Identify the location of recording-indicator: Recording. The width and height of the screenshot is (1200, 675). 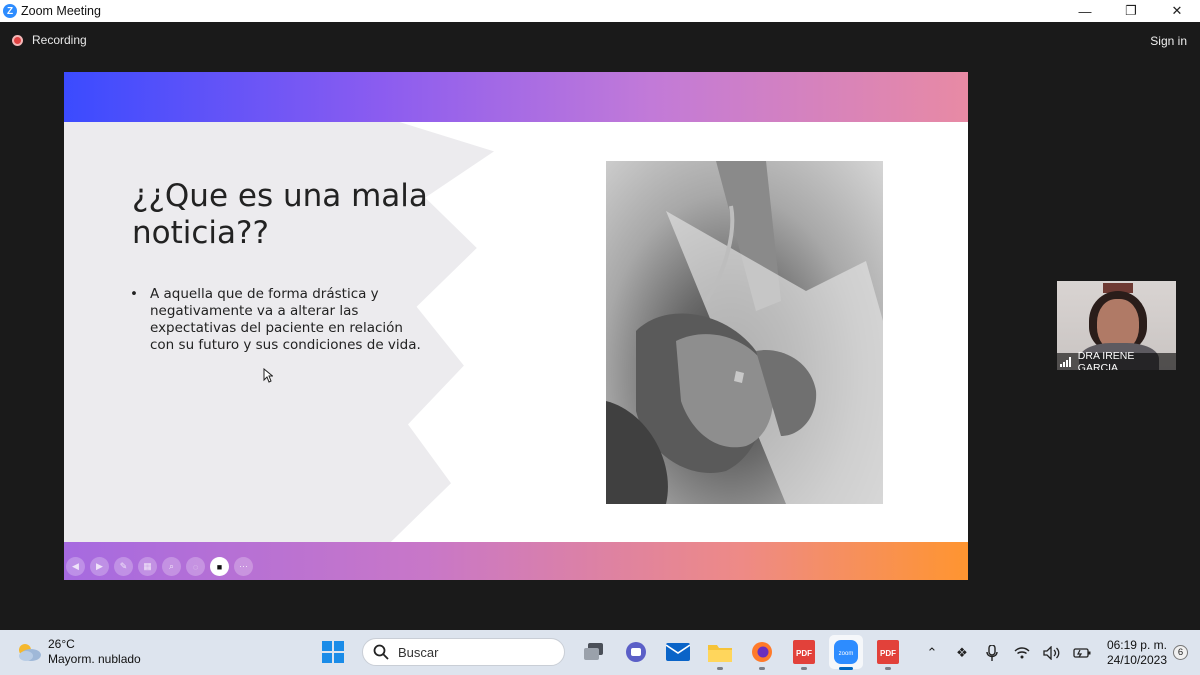
(49, 40).